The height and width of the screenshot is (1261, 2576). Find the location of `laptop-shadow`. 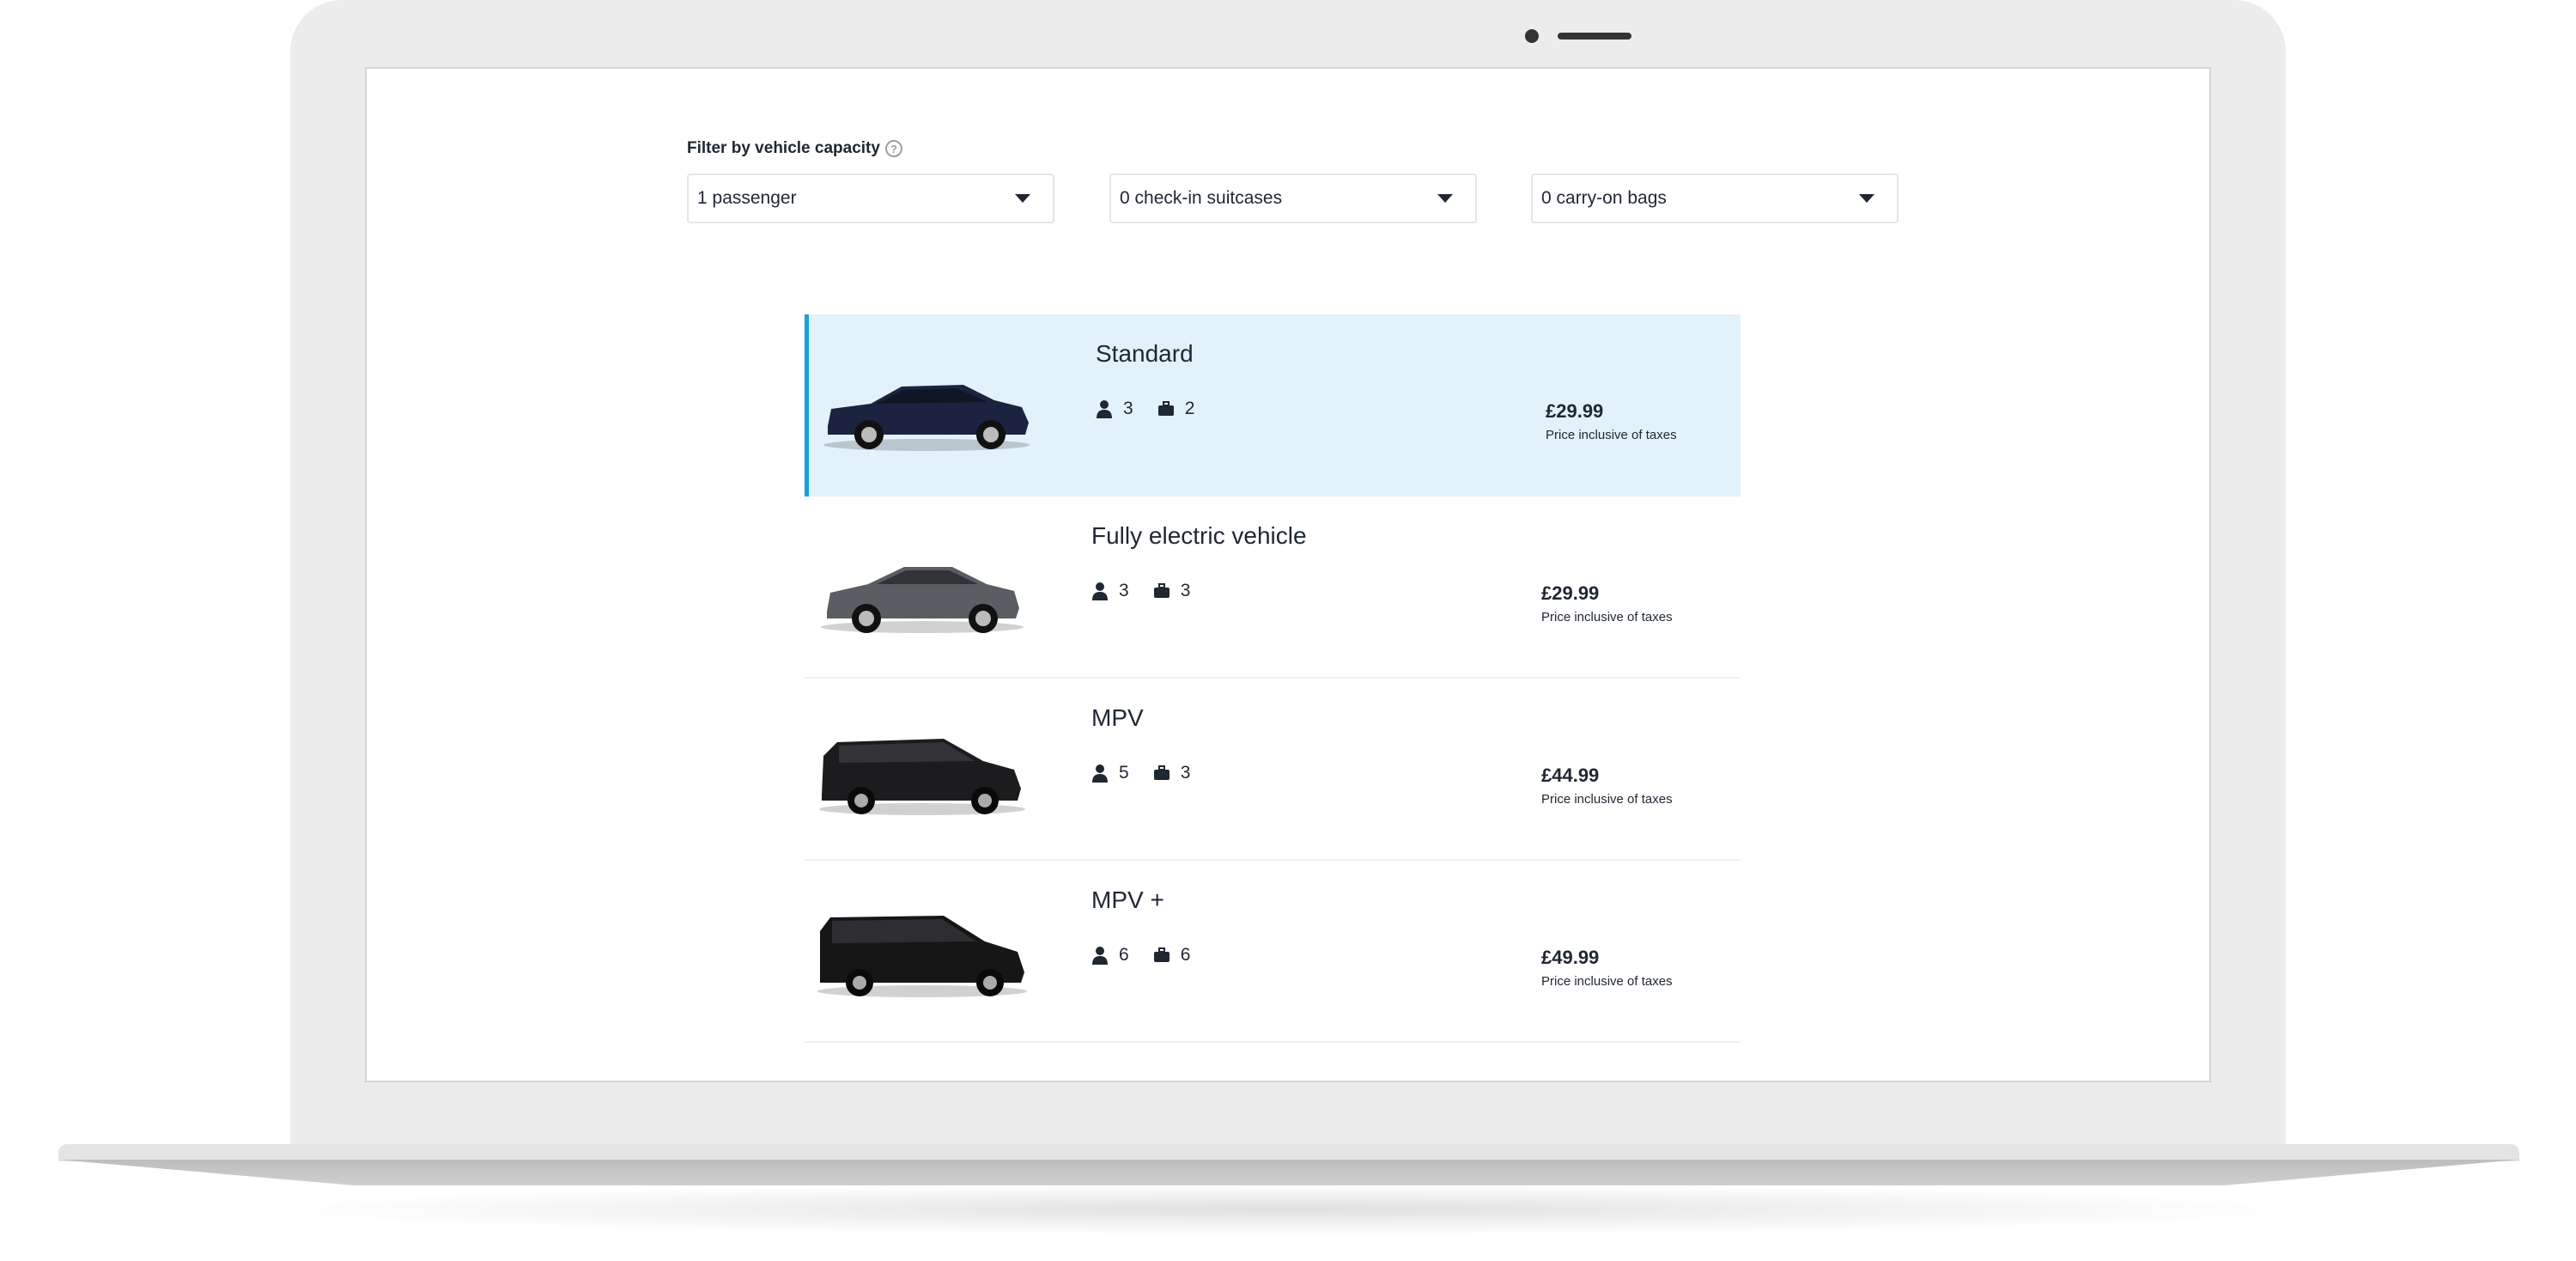

laptop-shadow is located at coordinates (1288, 1210).